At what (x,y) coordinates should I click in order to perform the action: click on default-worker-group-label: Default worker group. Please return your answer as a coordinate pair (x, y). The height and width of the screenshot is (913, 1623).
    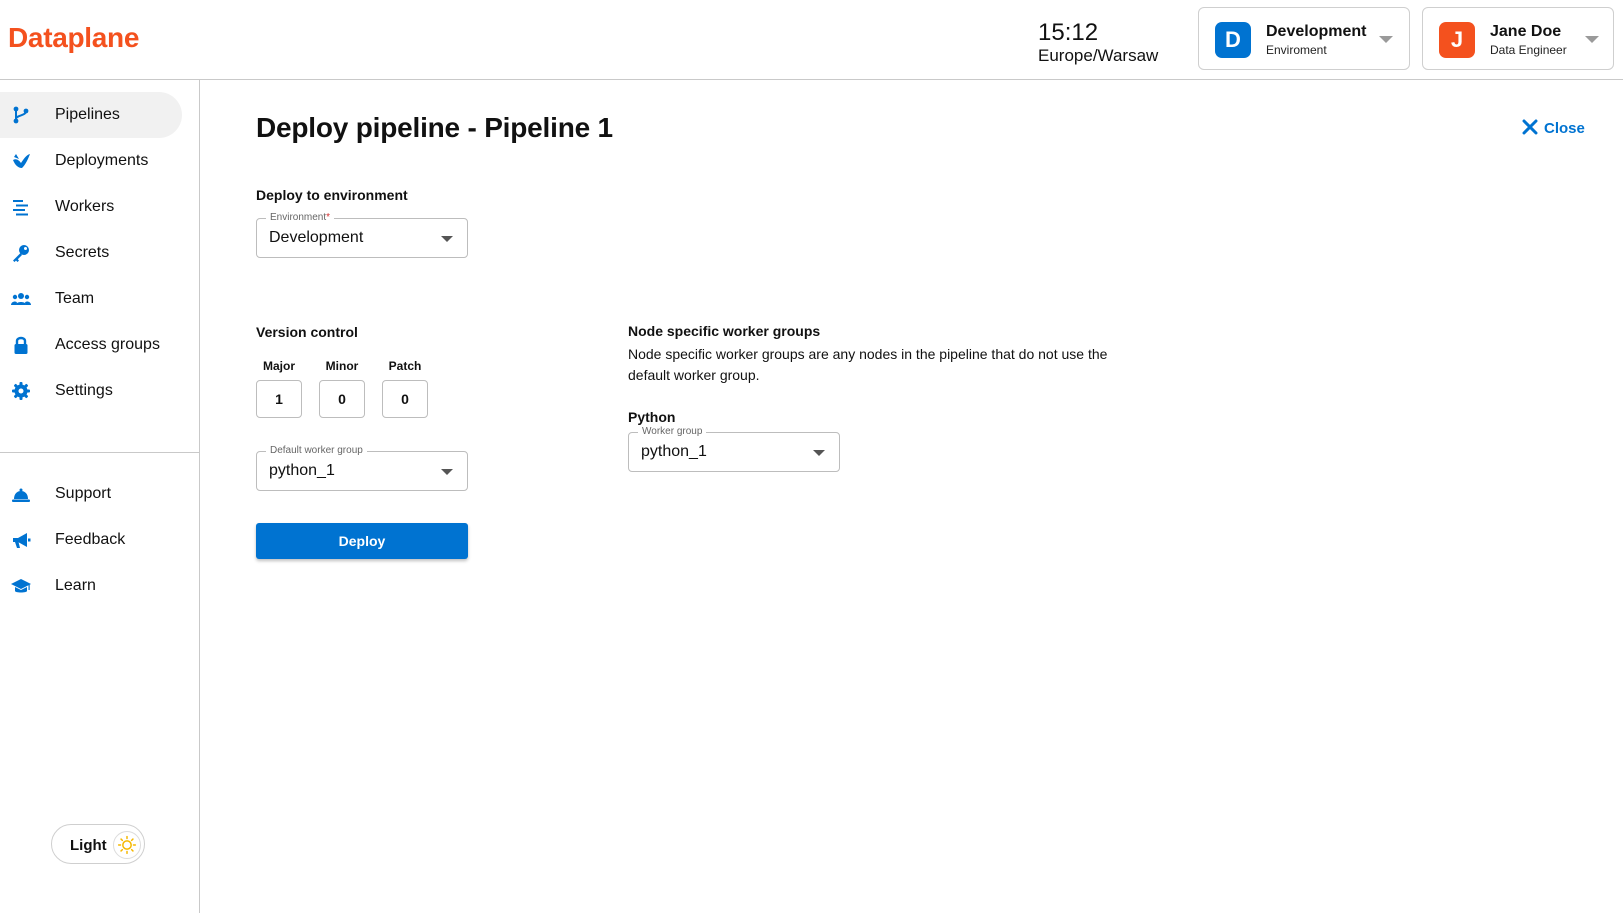
    Looking at the image, I should click on (316, 451).